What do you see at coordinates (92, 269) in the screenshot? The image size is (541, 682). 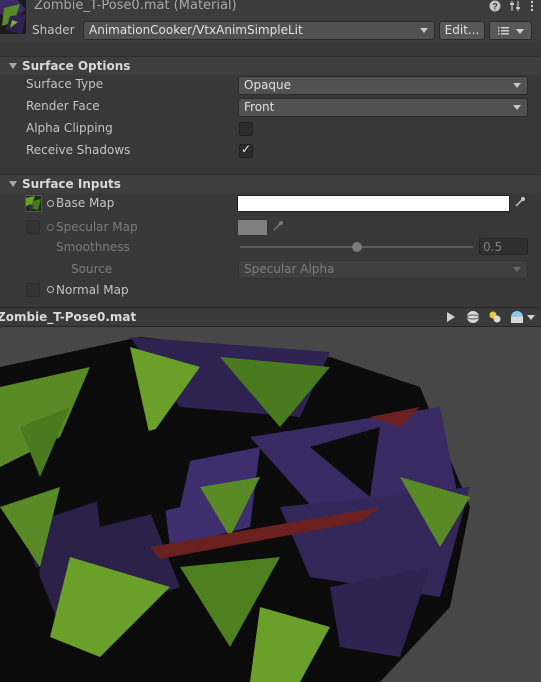 I see `source-label: Source` at bounding box center [92, 269].